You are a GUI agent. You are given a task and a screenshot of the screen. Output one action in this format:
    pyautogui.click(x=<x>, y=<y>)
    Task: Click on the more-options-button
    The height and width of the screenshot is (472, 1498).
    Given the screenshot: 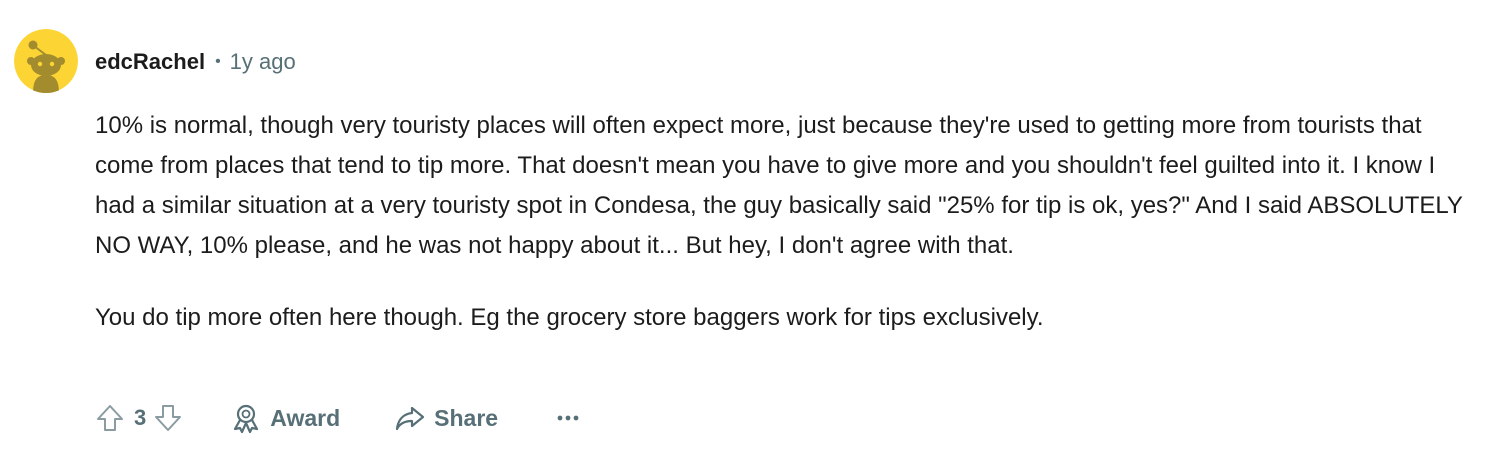 What is the action you would take?
    pyautogui.click(x=571, y=418)
    